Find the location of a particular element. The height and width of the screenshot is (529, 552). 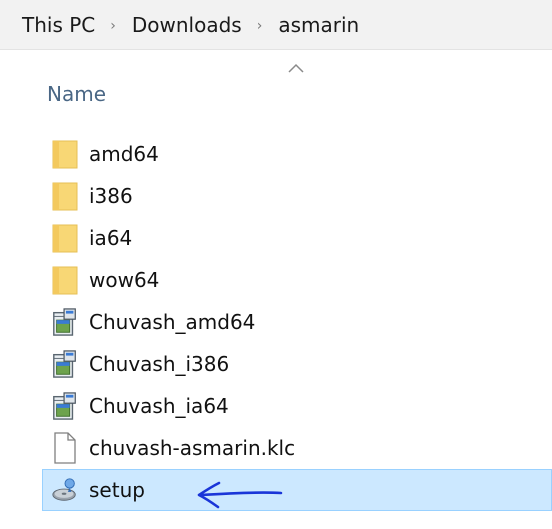

list-item-folder: wow64 is located at coordinates (297, 280).